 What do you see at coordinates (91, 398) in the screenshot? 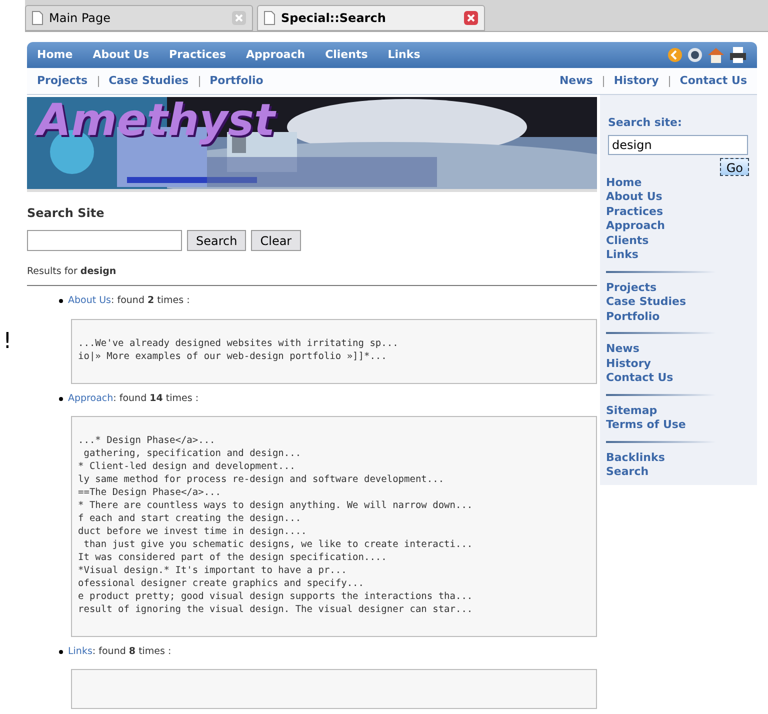
I see `result-link: Approach` at bounding box center [91, 398].